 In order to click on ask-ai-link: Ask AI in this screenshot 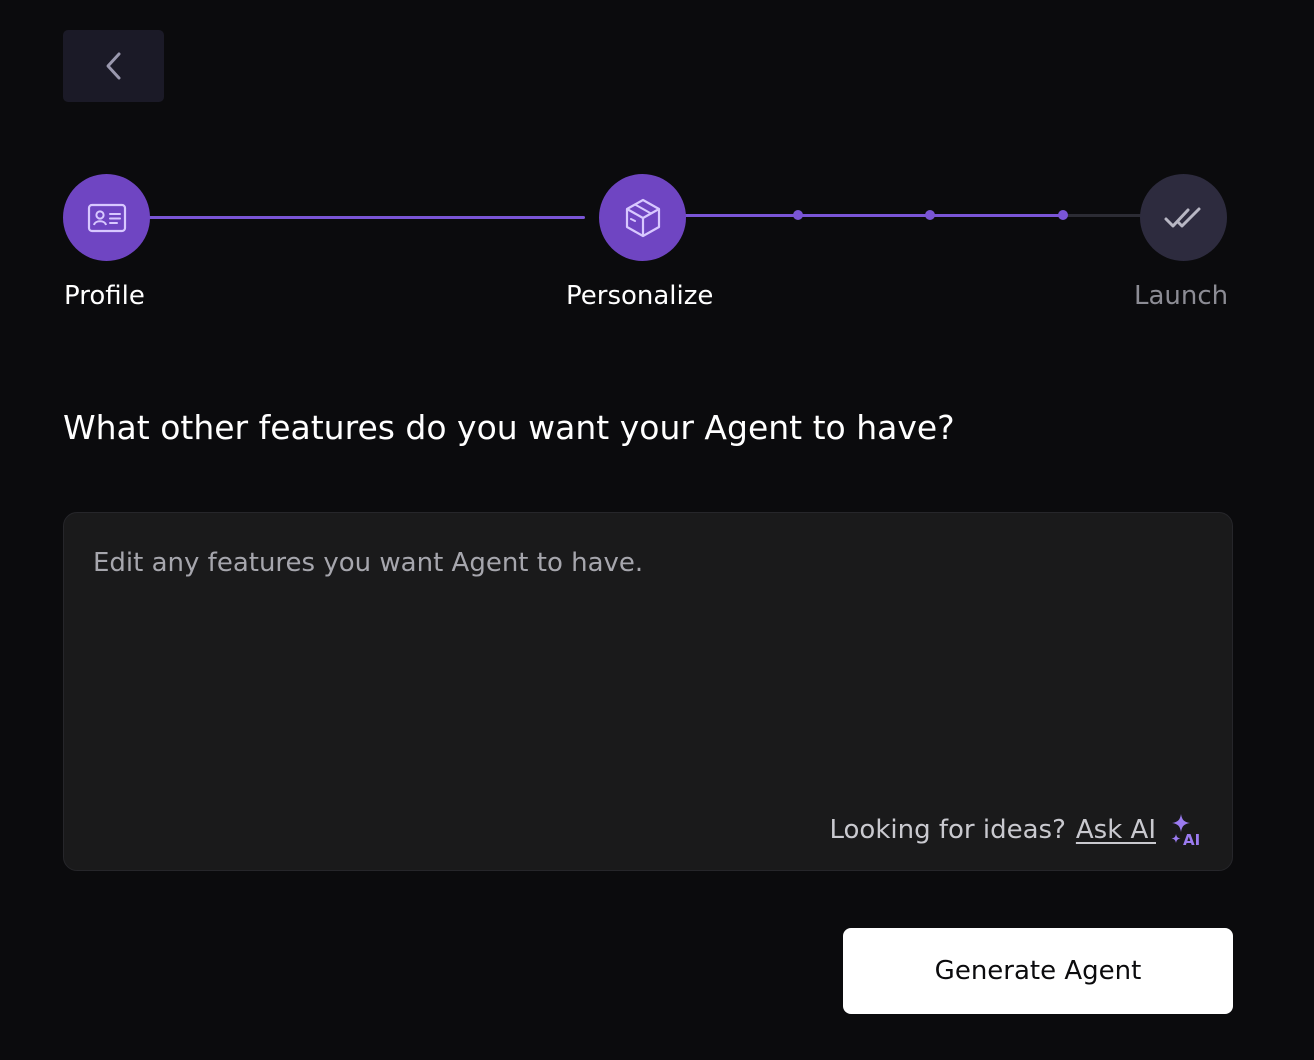, I will do `click(1116, 830)`.